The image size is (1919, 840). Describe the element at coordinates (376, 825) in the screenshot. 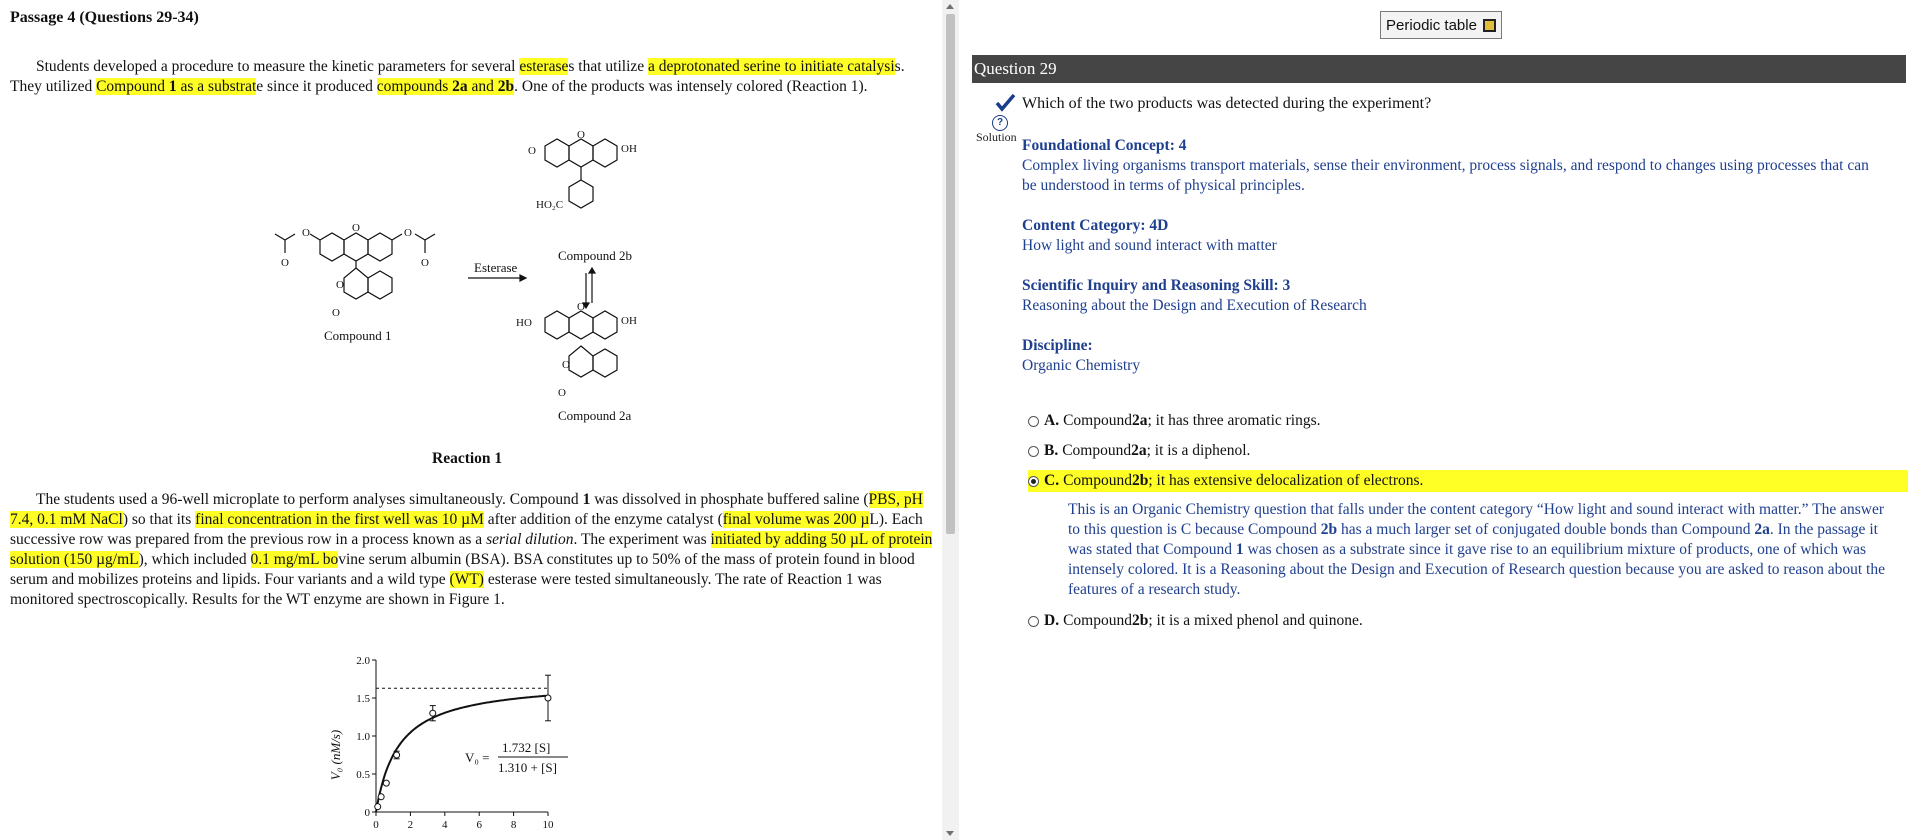

I see `x-tick-label: 0` at that location.